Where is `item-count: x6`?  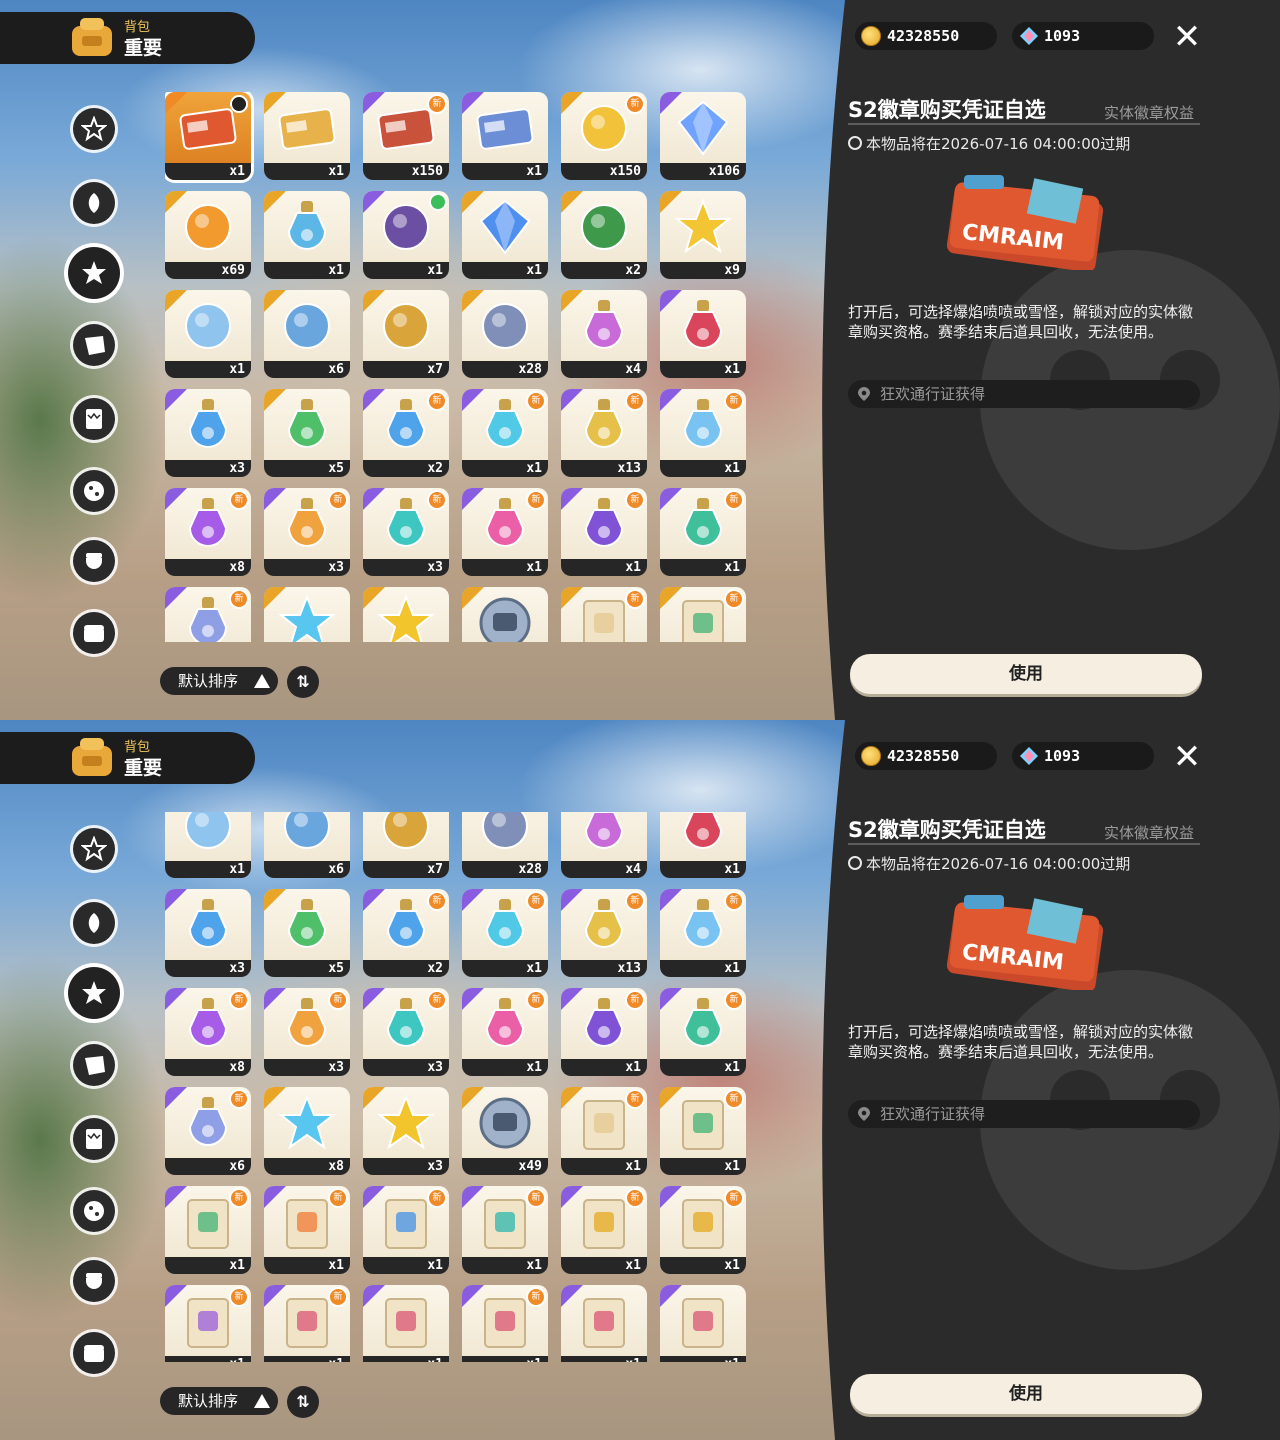 item-count: x6 is located at coordinates (237, 1166).